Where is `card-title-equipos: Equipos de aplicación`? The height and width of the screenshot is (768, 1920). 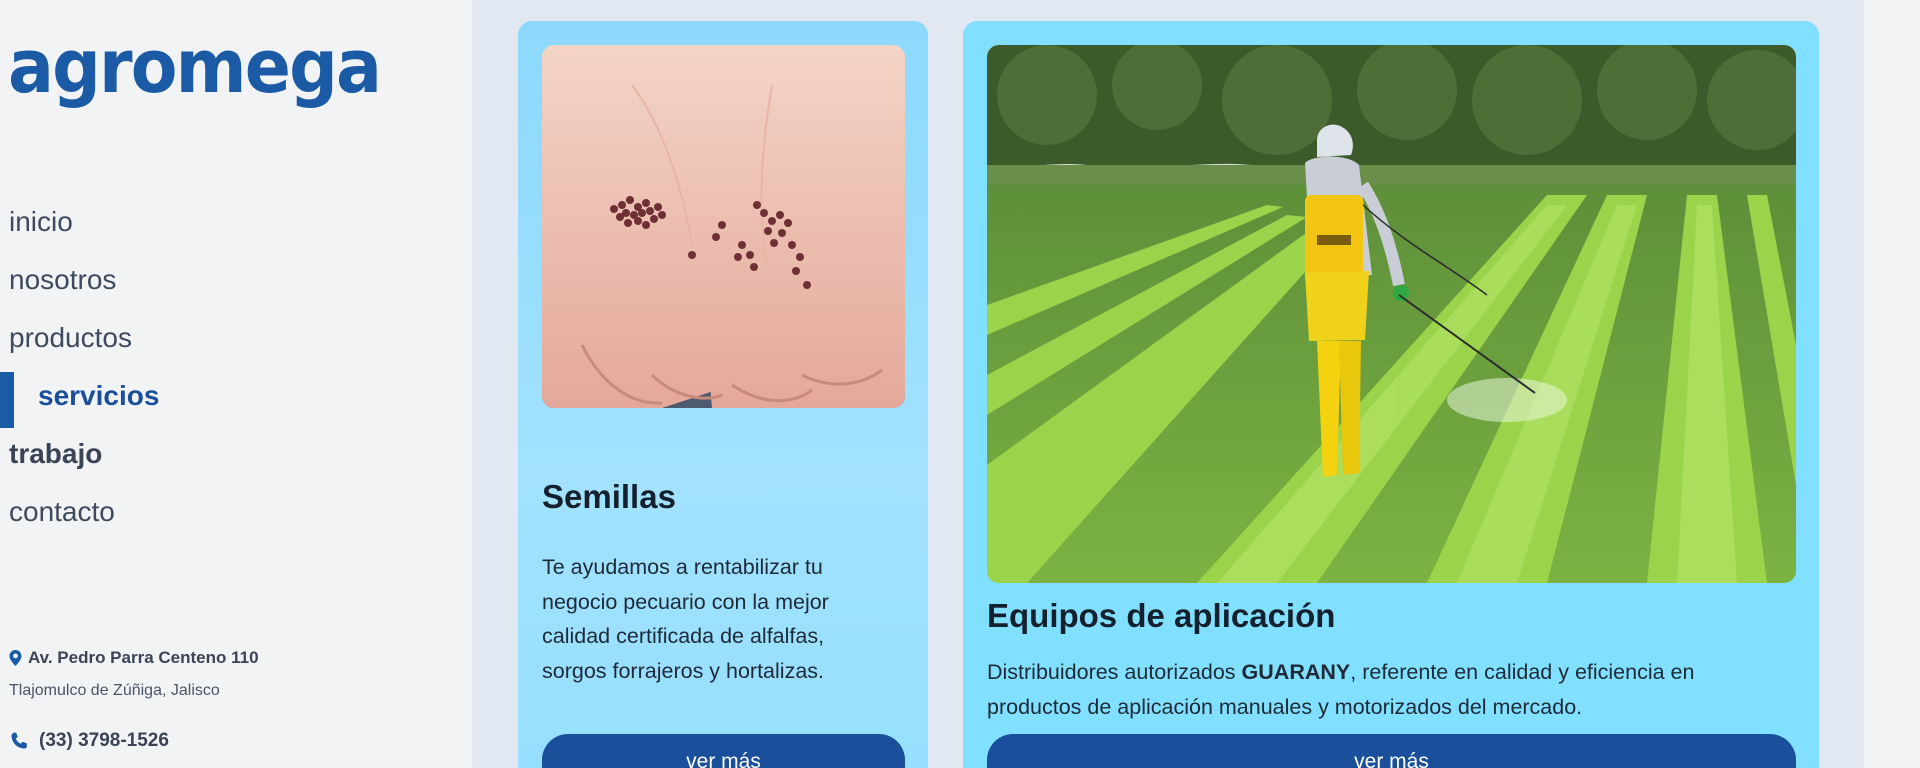 card-title-equipos: Equipos de aplicación is located at coordinates (1161, 615).